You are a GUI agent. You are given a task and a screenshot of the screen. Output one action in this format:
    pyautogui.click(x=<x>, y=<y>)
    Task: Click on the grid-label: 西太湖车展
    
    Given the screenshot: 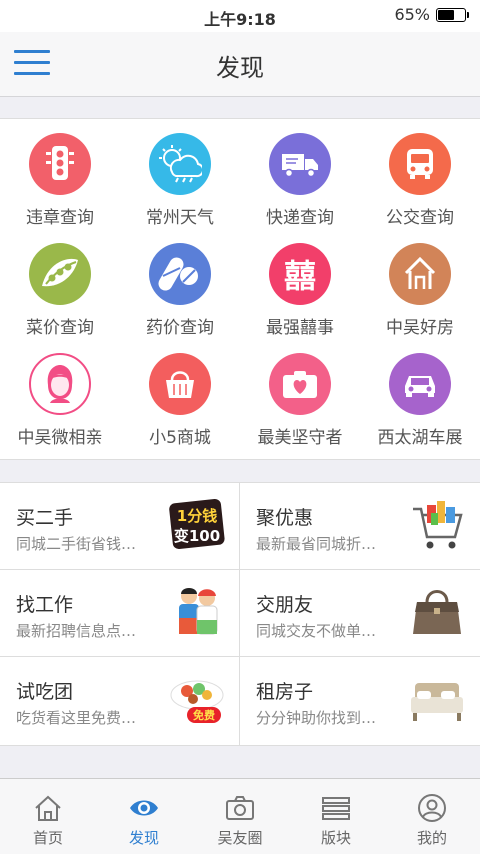 What is the action you would take?
    pyautogui.click(x=420, y=438)
    